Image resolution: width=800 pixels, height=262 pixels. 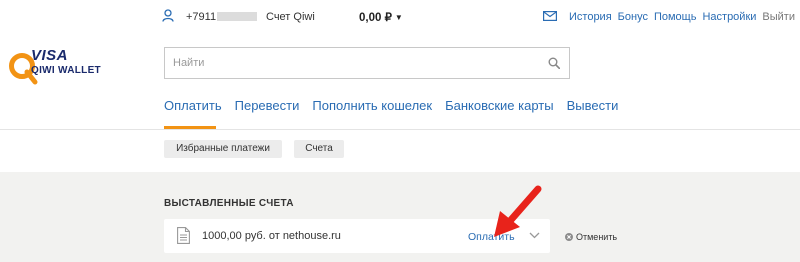 I want to click on top-links: История Бонус Помощь Настройки Выйти, so click(x=682, y=17).